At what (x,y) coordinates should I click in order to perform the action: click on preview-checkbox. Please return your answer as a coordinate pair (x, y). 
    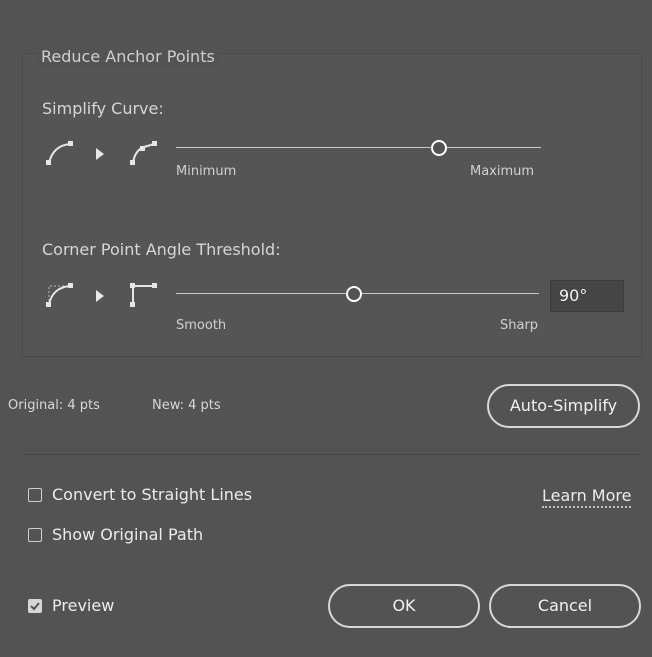
    Looking at the image, I should click on (35, 605).